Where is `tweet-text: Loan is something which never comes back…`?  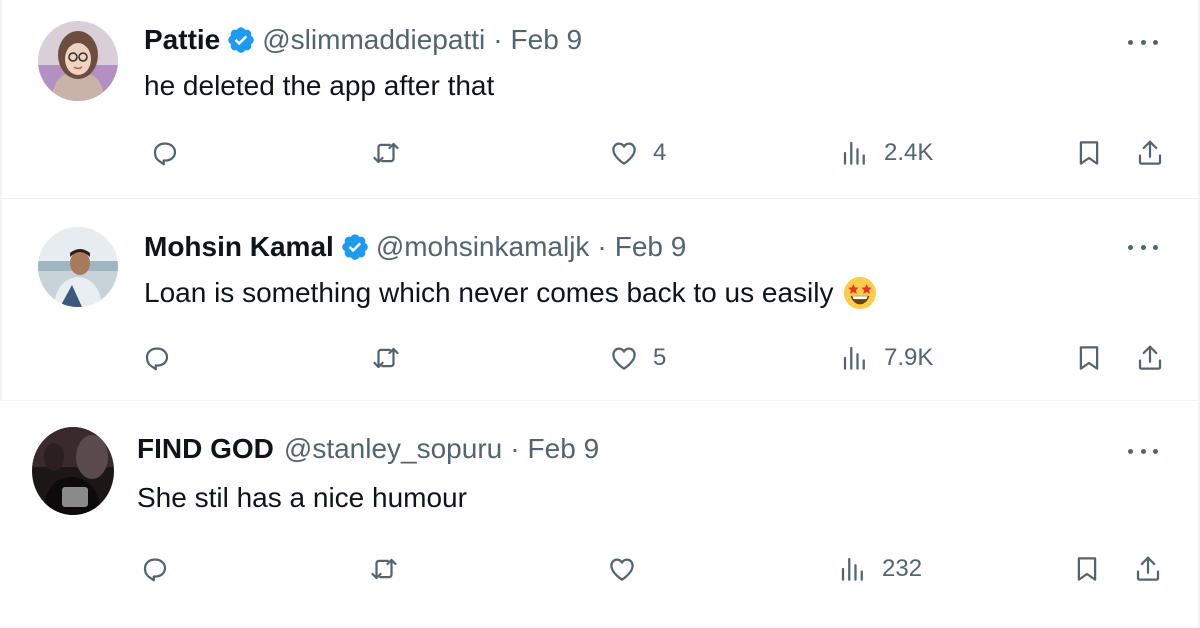 tweet-text: Loan is something which never comes back… is located at coordinates (510, 293).